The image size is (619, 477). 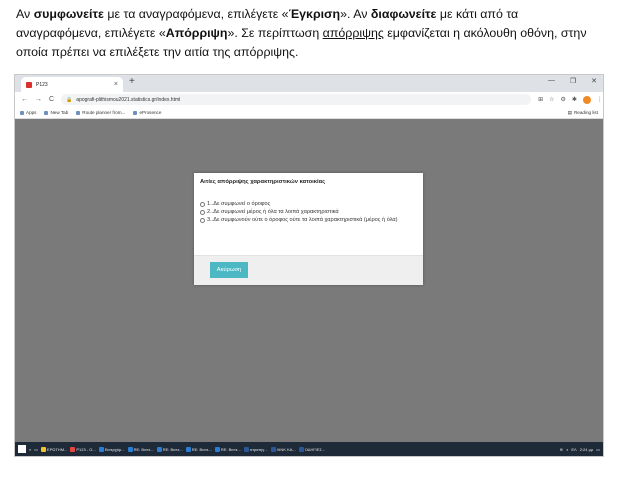 What do you see at coordinates (31, 112) in the screenshot?
I see `bookmark-label: Apps` at bounding box center [31, 112].